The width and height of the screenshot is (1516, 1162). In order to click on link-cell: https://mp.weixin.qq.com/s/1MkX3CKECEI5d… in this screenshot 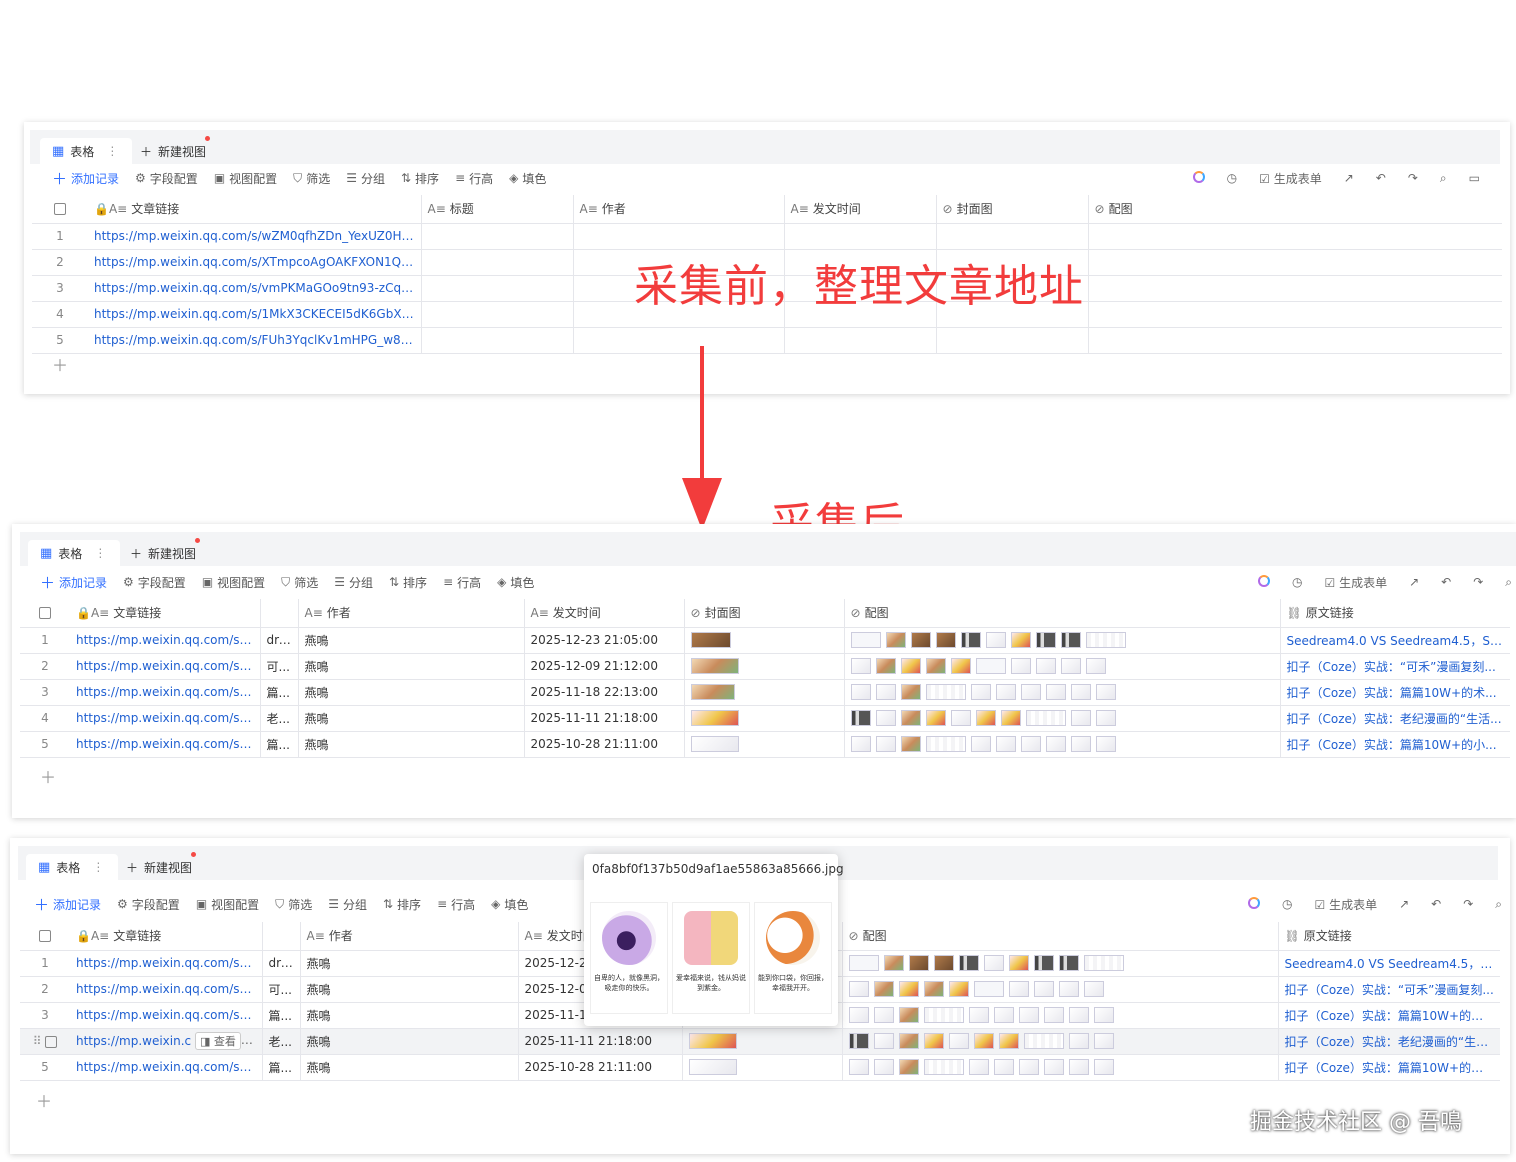, I will do `click(255, 314)`.